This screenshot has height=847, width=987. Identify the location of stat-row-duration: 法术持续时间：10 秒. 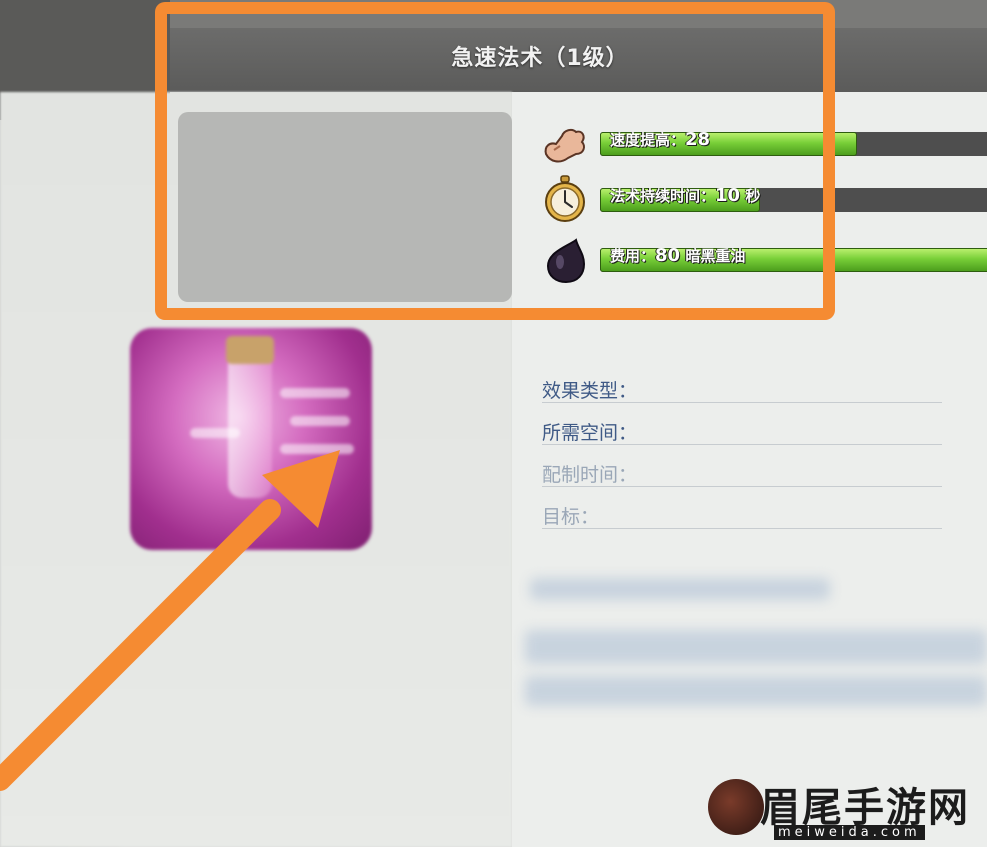
(763, 198).